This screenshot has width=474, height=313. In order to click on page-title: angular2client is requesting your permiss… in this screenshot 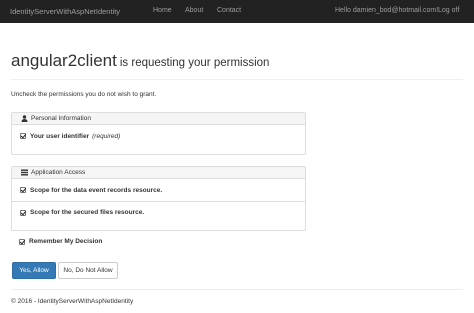, I will do `click(140, 61)`.